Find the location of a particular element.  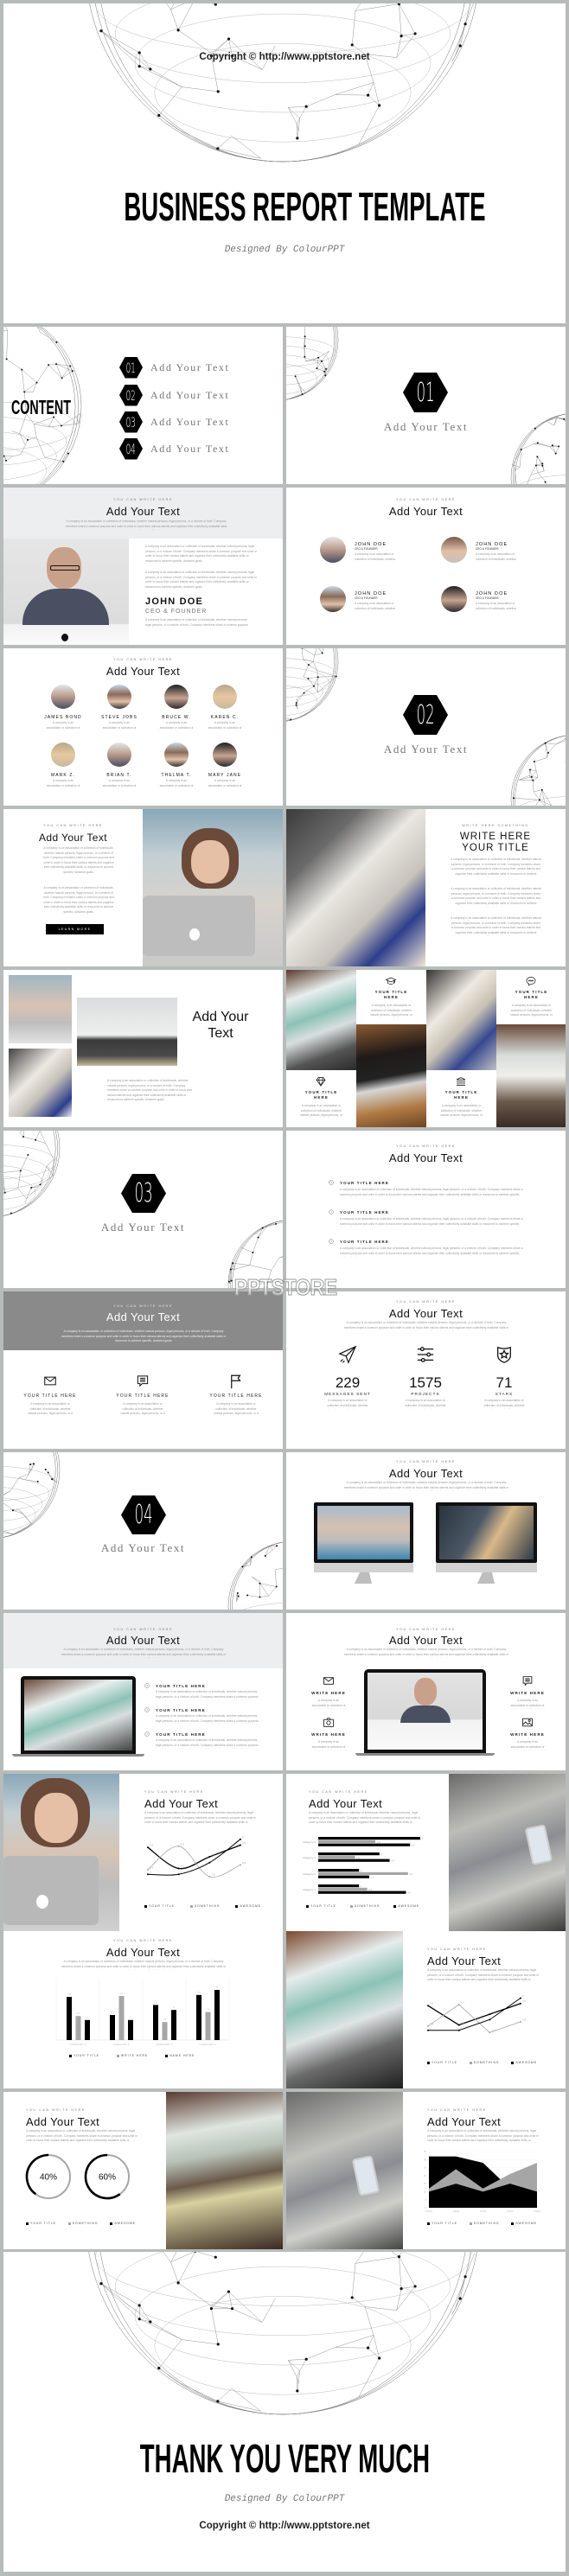

contents-item-label: Add Your Text is located at coordinates (190, 422).